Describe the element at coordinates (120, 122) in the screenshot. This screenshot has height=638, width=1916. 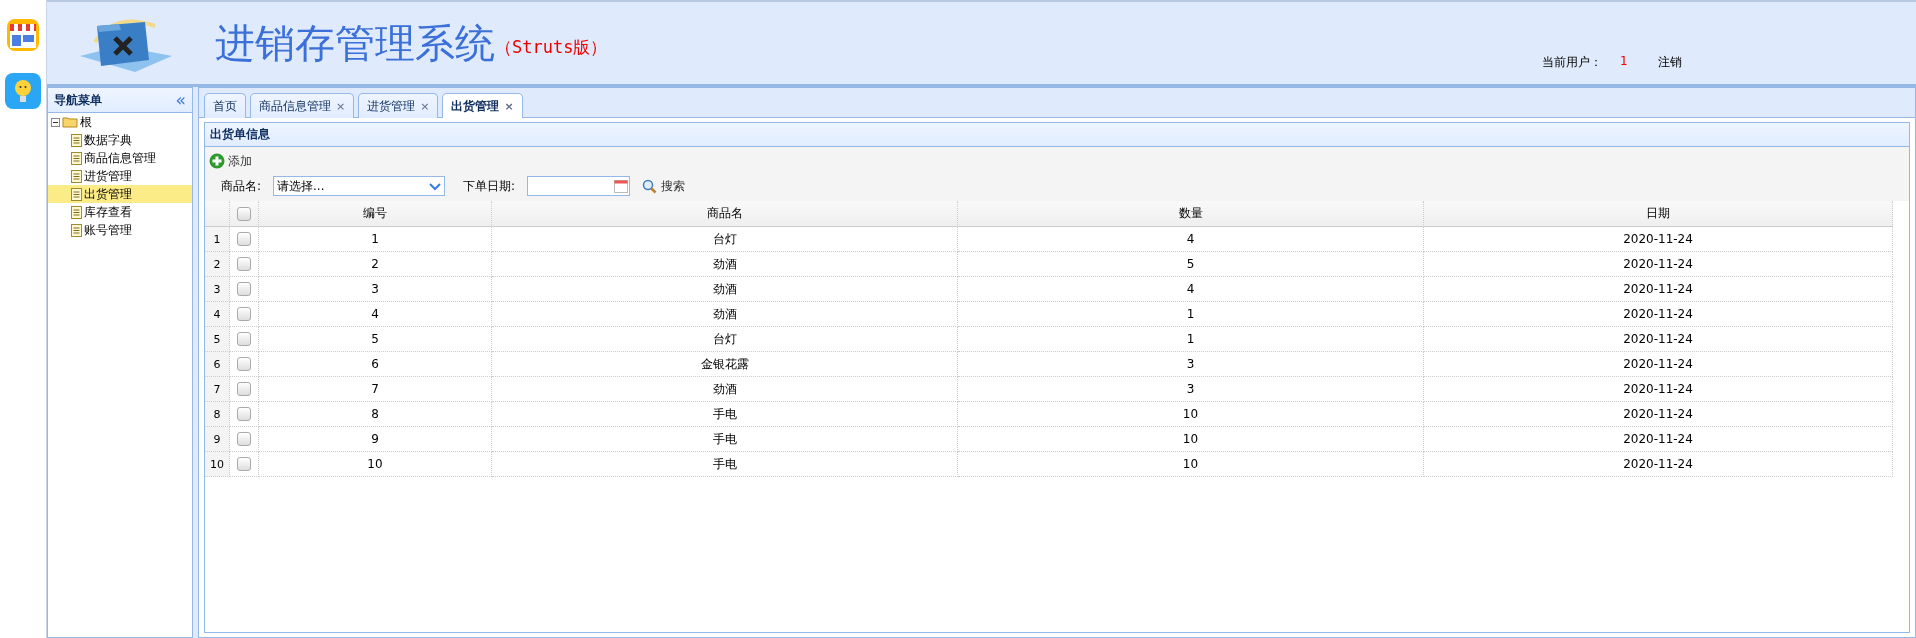
I see `tree-item: 根` at that location.